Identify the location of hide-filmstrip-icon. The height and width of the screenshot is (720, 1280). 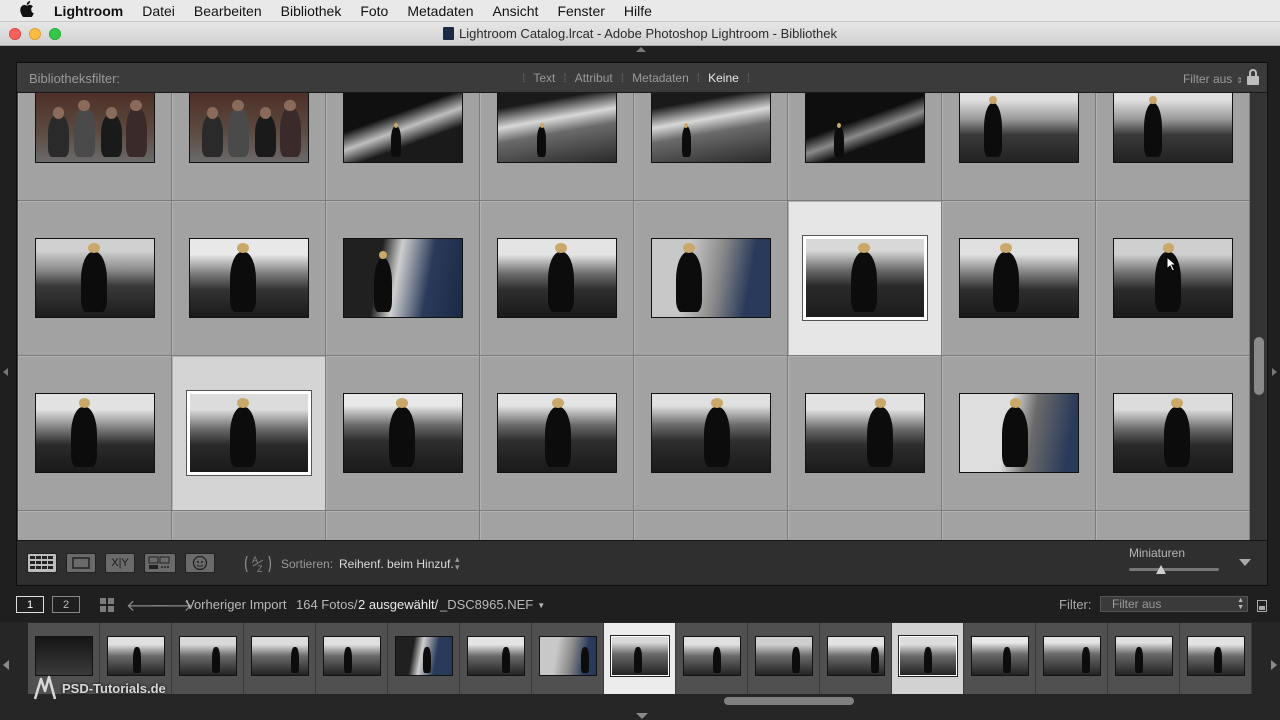
(642, 716).